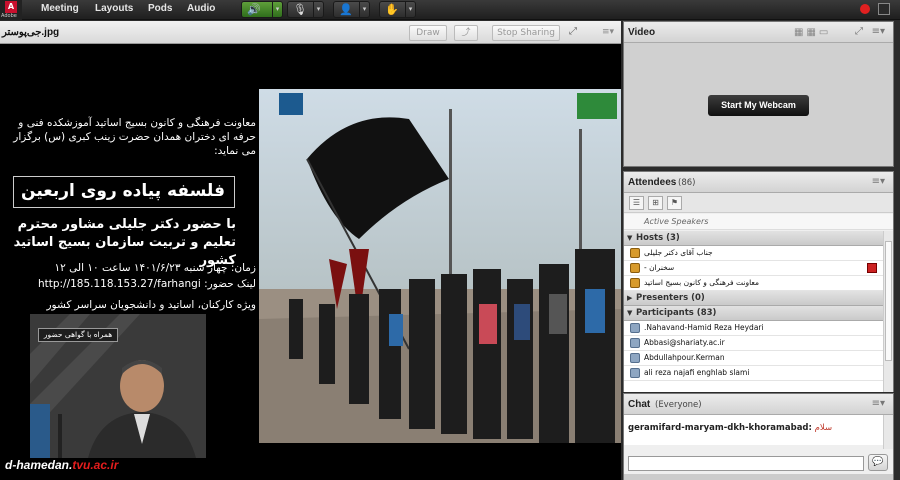 The image size is (900, 480). Describe the element at coordinates (428, 33) in the screenshot. I see `draw-button: Draw` at that location.